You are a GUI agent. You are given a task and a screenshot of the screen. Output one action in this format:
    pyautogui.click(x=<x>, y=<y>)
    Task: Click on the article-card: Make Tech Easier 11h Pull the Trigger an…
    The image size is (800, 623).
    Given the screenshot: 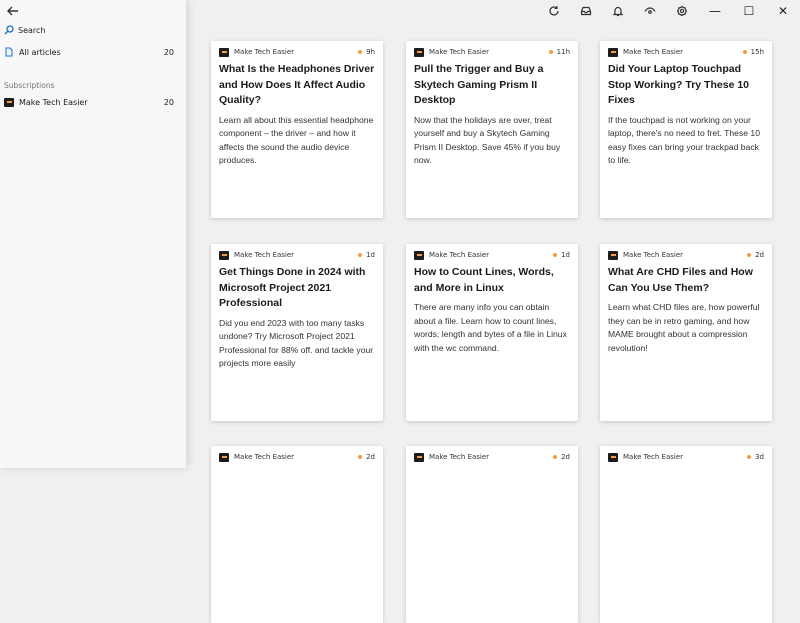 What is the action you would take?
    pyautogui.click(x=492, y=129)
    